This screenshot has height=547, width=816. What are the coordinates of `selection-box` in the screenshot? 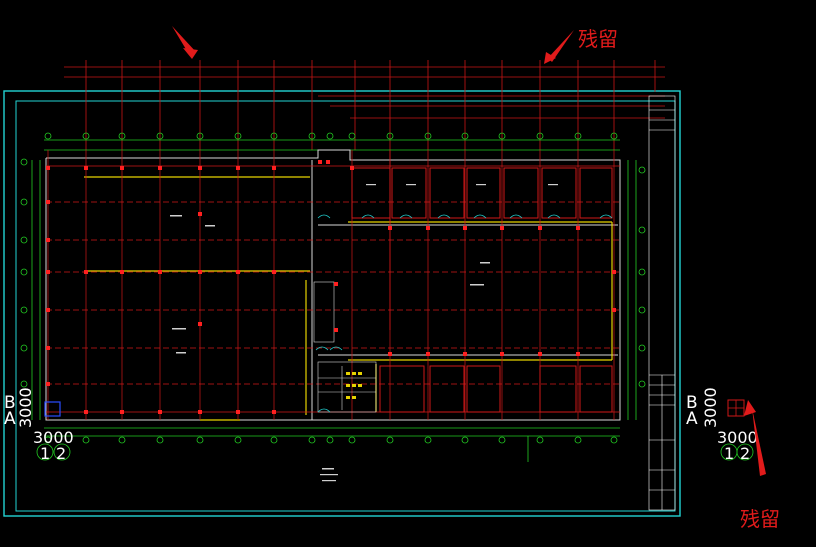 It's located at (52, 409).